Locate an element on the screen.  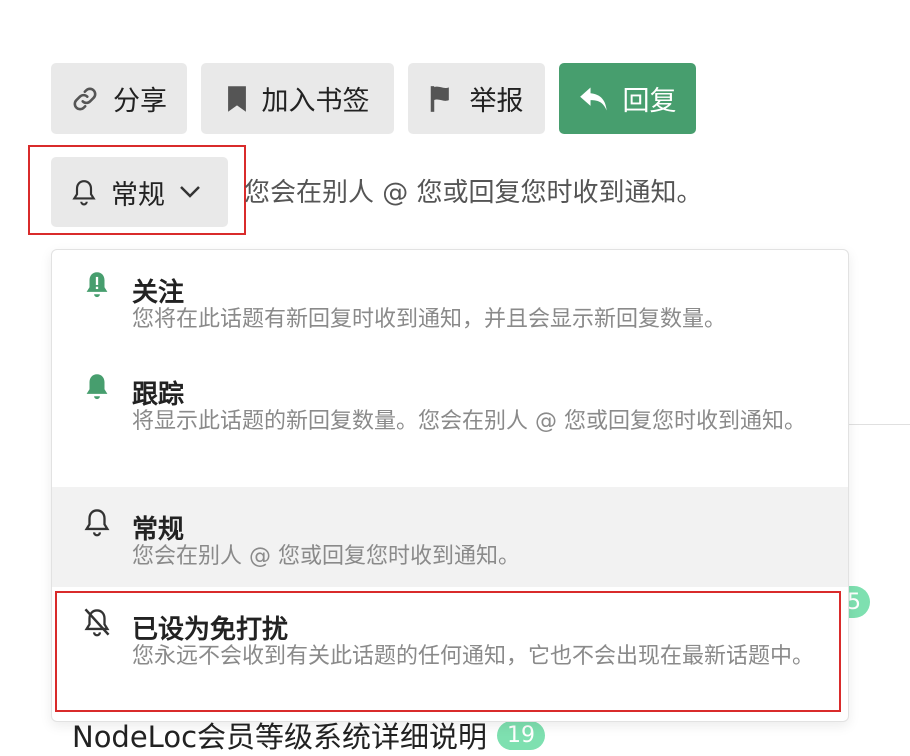
flag-button: 举报 is located at coordinates (476, 98).